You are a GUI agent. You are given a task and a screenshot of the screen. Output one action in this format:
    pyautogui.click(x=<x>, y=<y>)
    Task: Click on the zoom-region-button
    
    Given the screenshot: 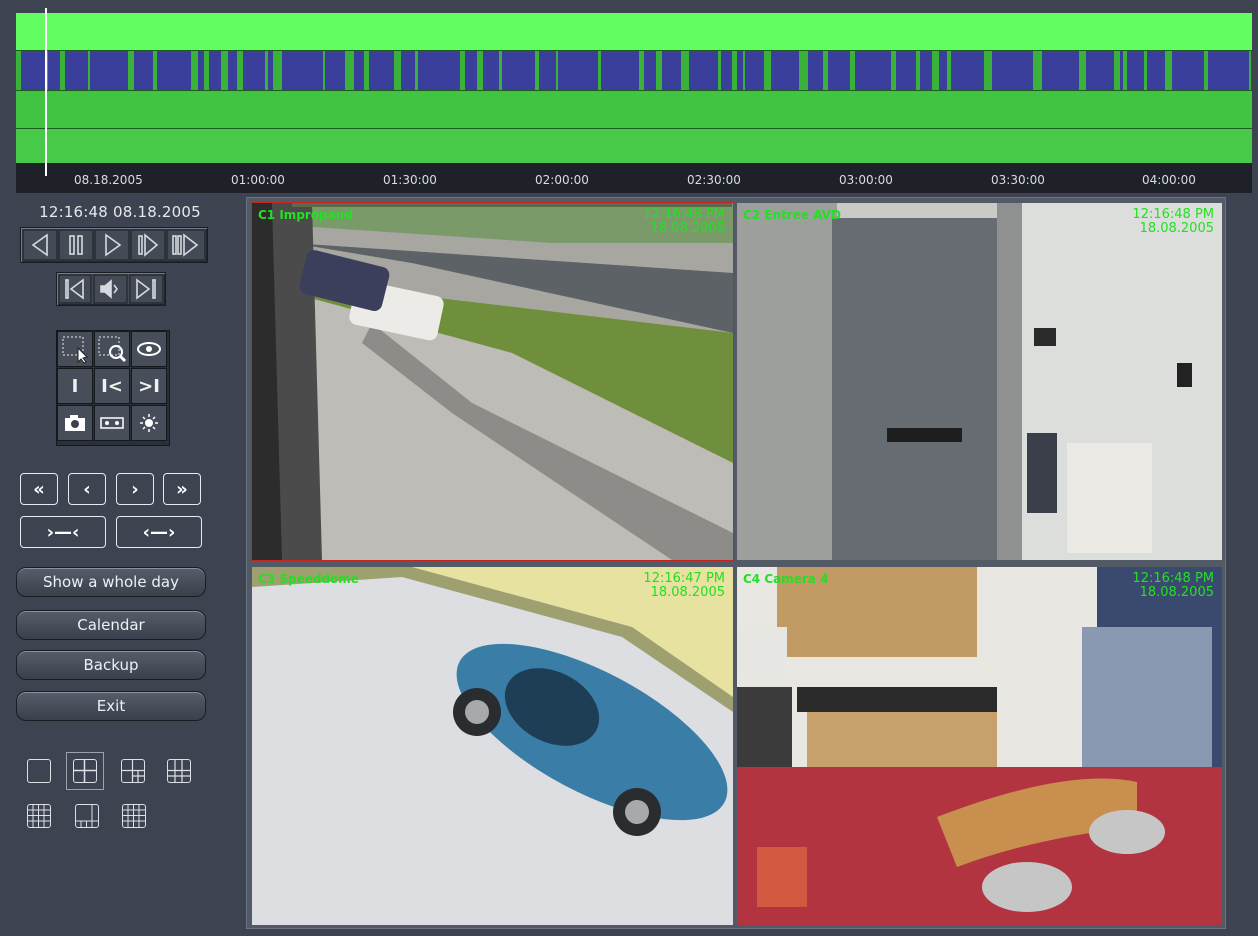 What is the action you would take?
    pyautogui.click(x=112, y=349)
    